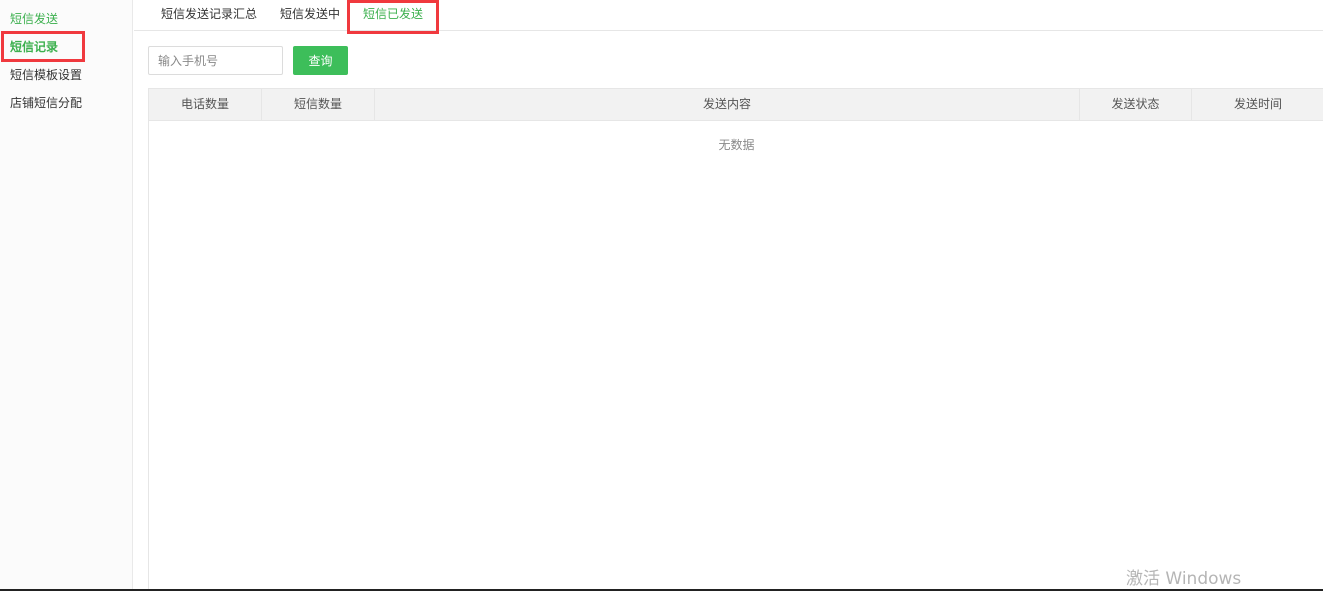 This screenshot has width=1323, height=591. What do you see at coordinates (66, 295) in the screenshot?
I see `sidebar: 短信发送 短信记录 短信模板设置 店铺短信分配` at bounding box center [66, 295].